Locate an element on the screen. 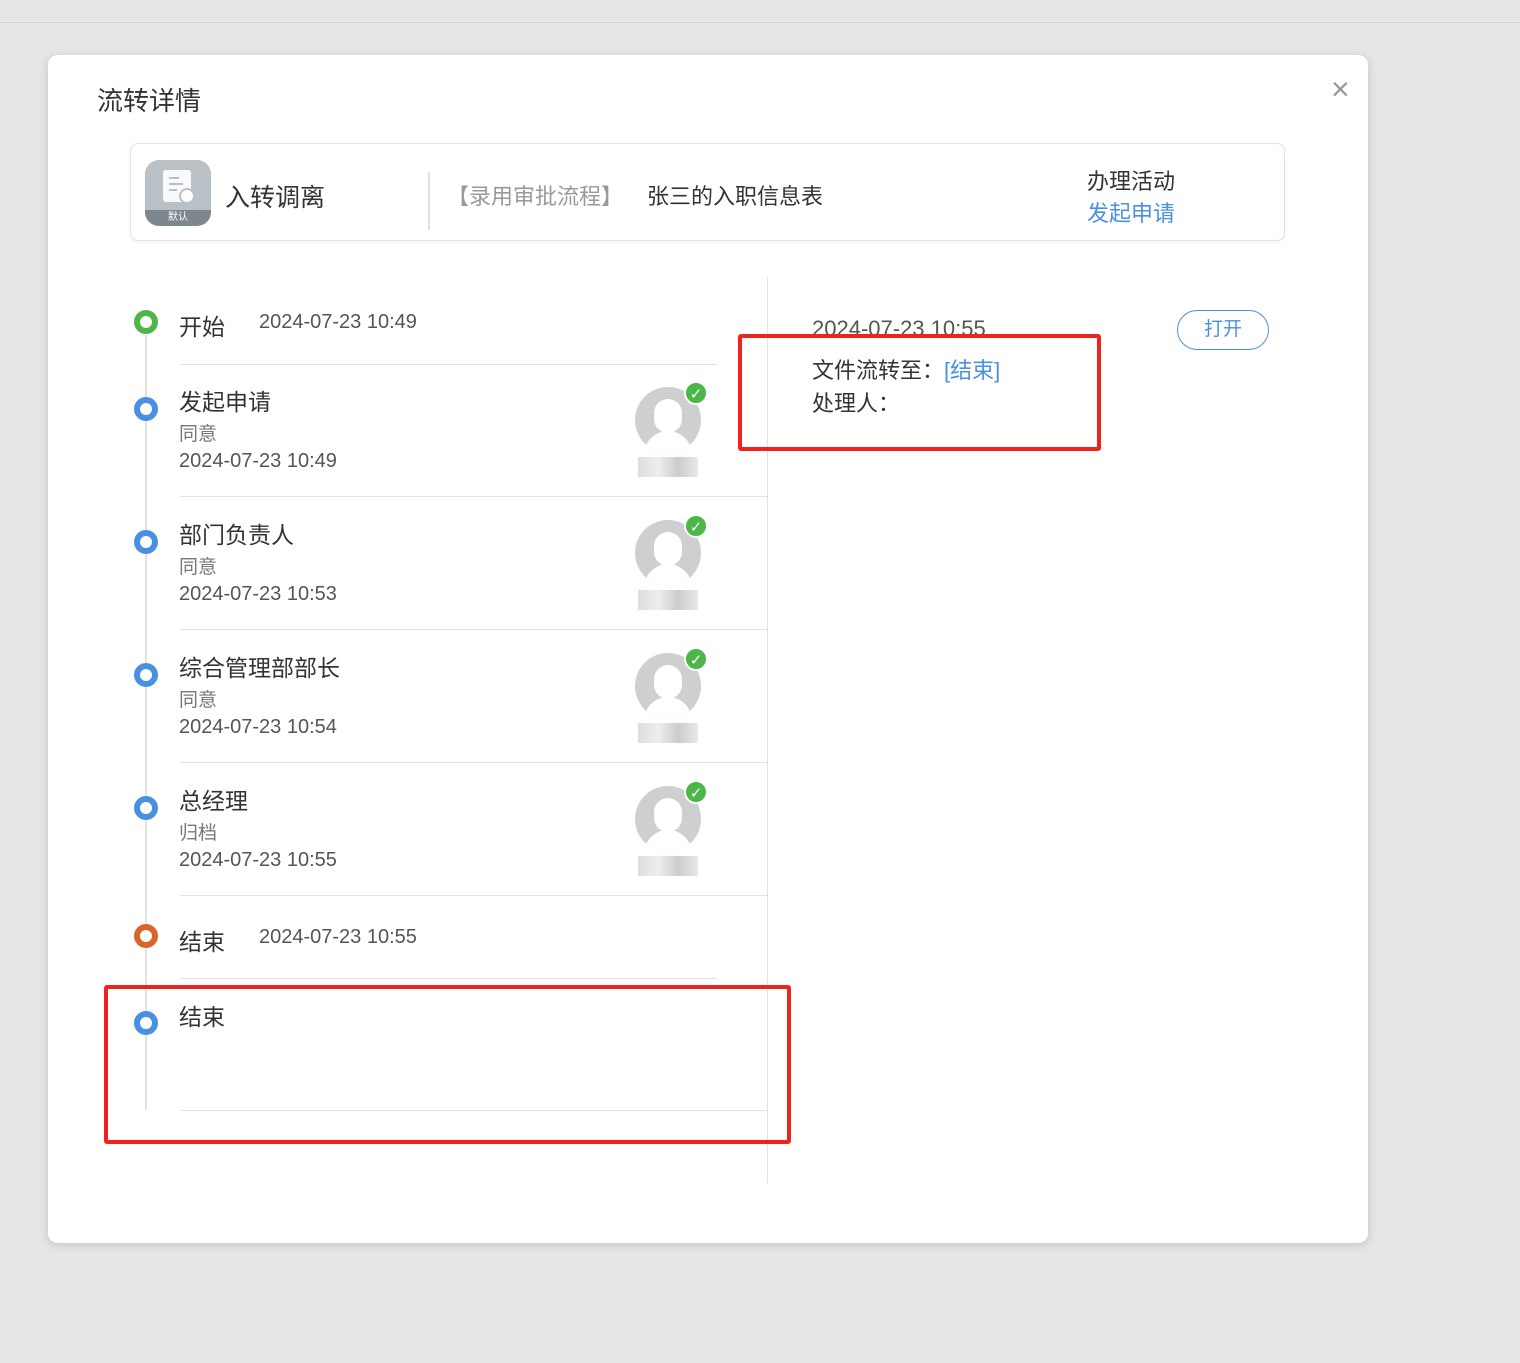 The image size is (1520, 1363). step-time: 2024-07-23 10:55 is located at coordinates (258, 860).